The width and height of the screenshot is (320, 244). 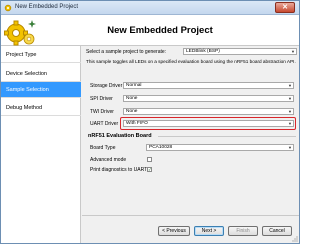 I want to click on close-button: ✕, so click(x=285, y=7).